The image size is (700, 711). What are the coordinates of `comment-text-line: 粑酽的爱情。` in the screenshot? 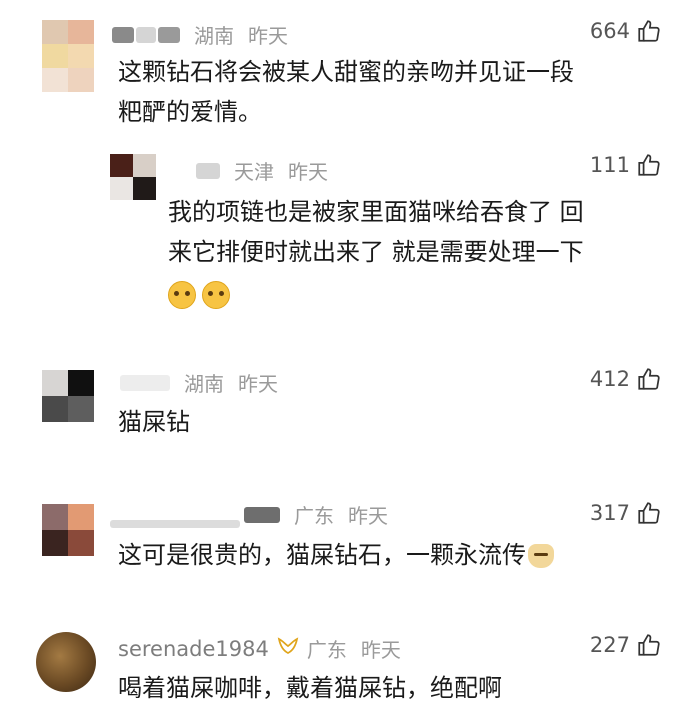 It's located at (190, 112).